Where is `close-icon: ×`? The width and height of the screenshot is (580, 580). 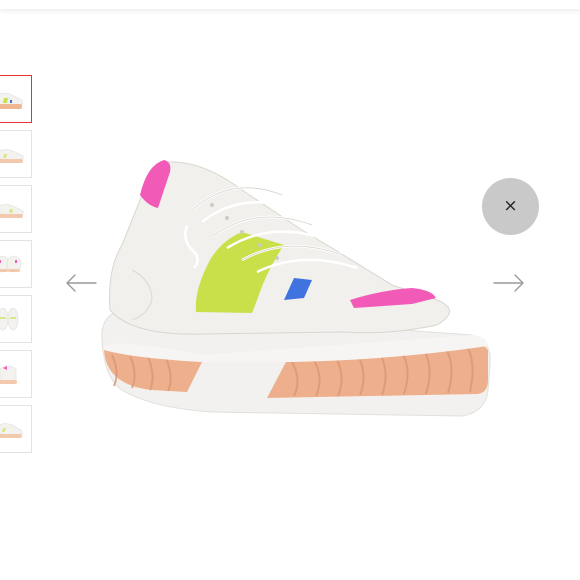 close-icon: × is located at coordinates (510, 206).